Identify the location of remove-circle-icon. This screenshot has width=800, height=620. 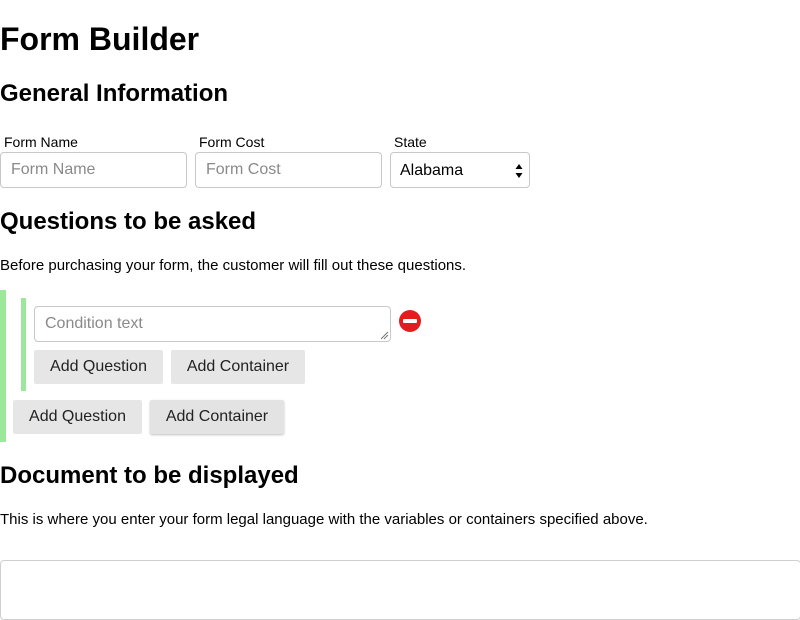
(410, 321).